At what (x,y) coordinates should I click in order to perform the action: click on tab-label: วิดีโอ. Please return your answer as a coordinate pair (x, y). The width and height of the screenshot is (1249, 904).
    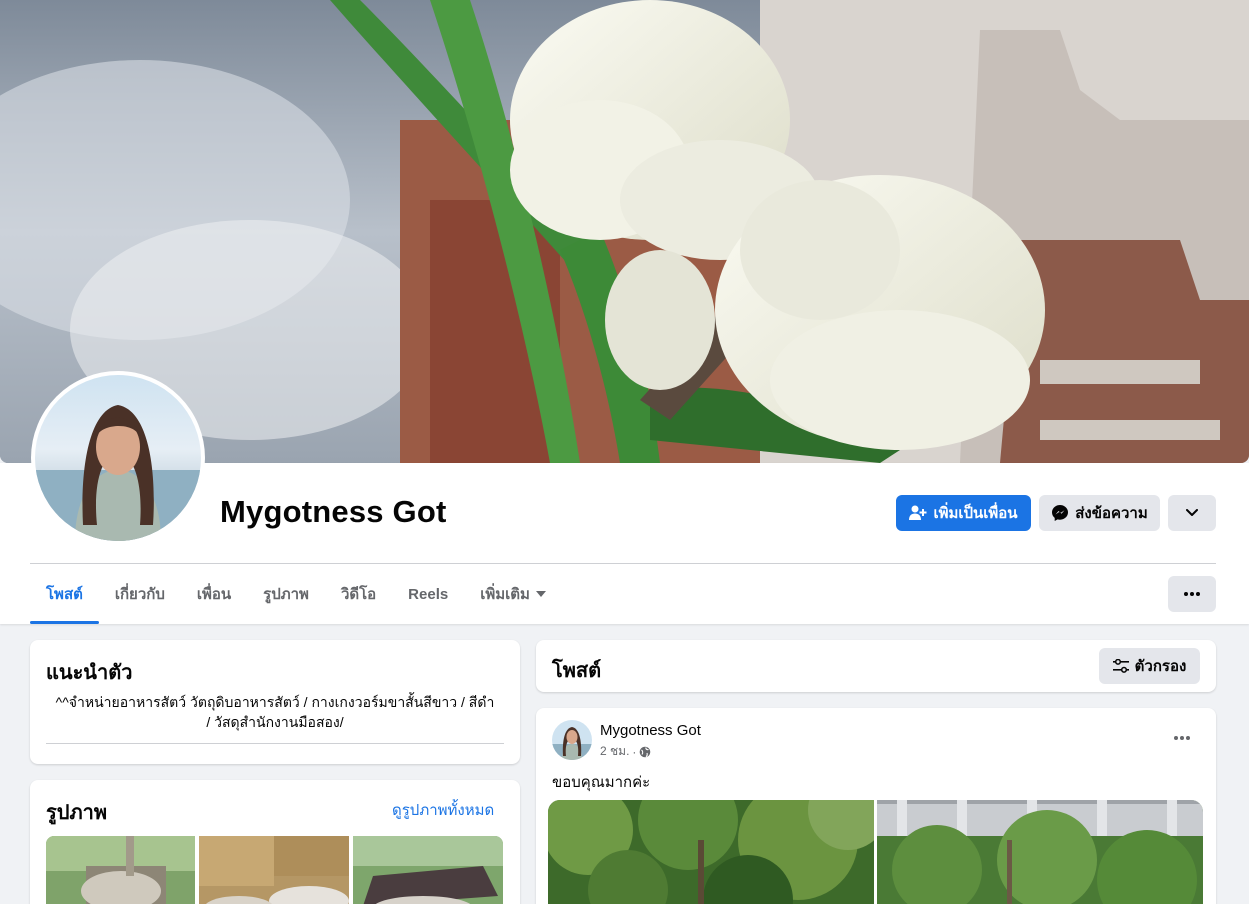
    Looking at the image, I should click on (358, 594).